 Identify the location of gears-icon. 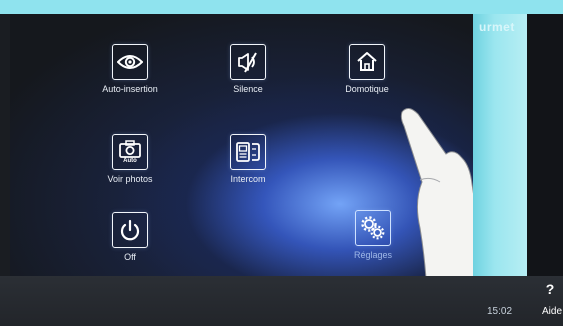
(373, 228).